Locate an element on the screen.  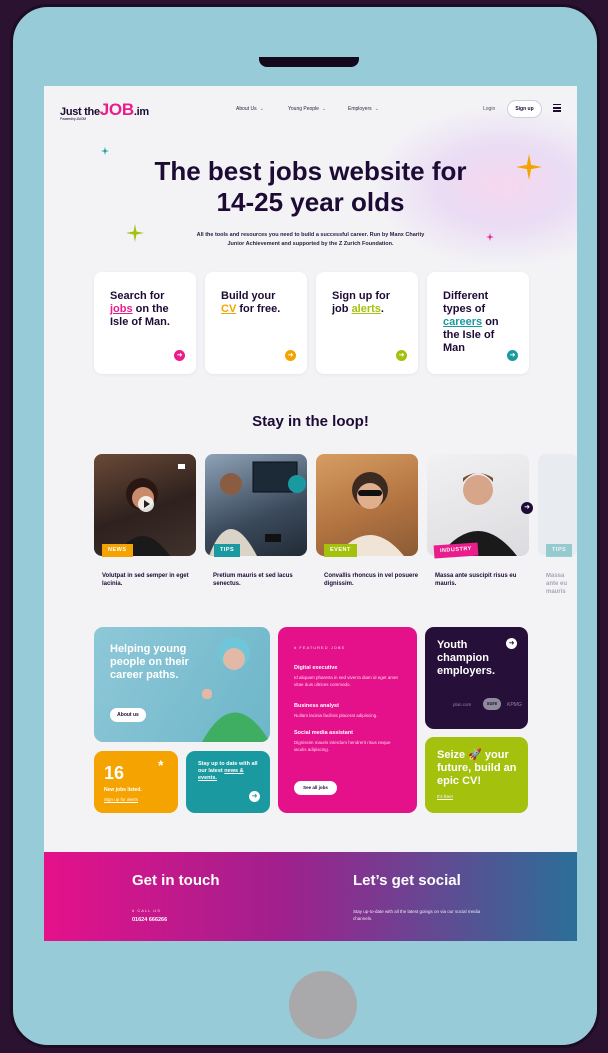
tips-image-partial is located at coordinates (557, 505).